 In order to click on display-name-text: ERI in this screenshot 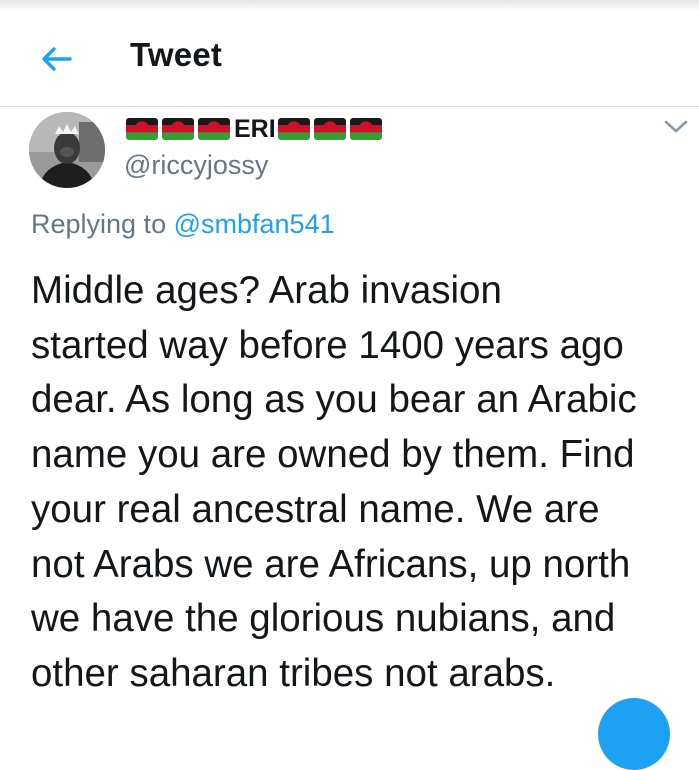, I will do `click(255, 129)`.